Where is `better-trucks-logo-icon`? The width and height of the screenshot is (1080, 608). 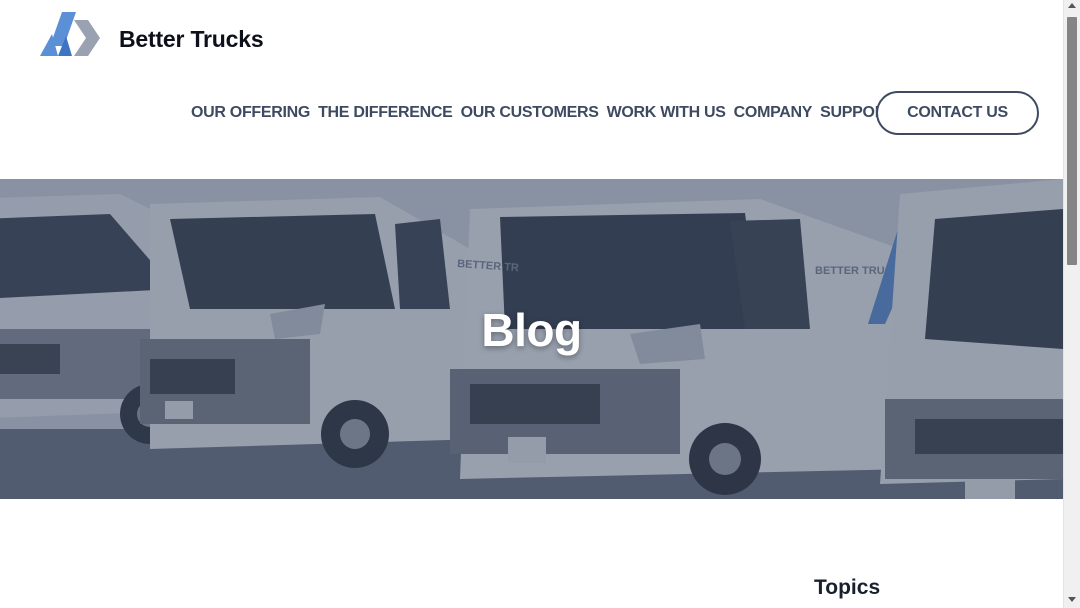 better-trucks-logo-icon is located at coordinates (71, 34).